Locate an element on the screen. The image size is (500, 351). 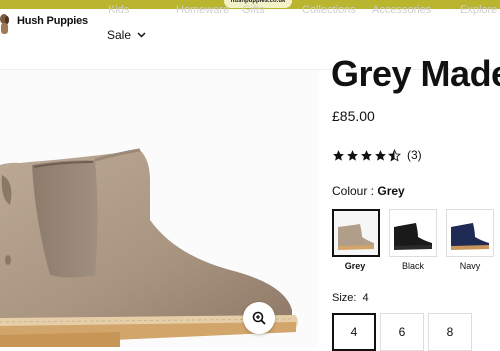
product-rating: (3) is located at coordinates (377, 155).